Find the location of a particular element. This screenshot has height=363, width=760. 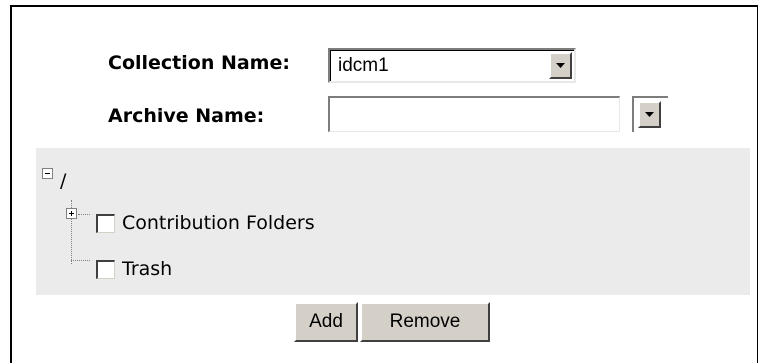

collection-name-label: Collection Name: is located at coordinates (199, 63).